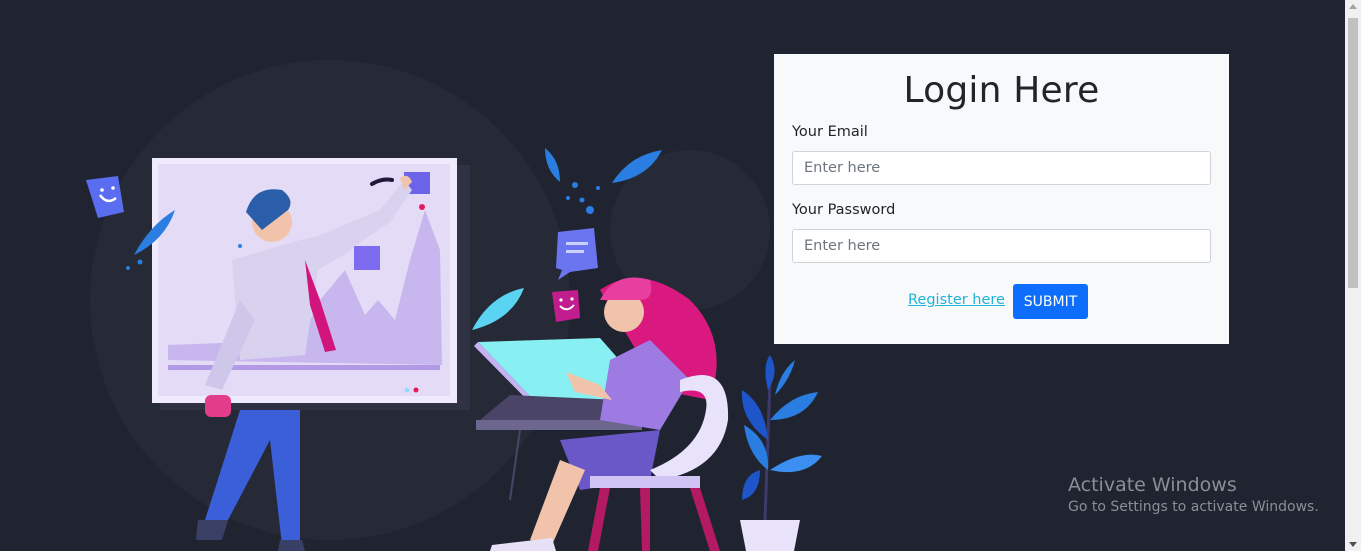 The height and width of the screenshot is (551, 1361). What do you see at coordinates (956, 300) in the screenshot?
I see `register-link: Register here` at bounding box center [956, 300].